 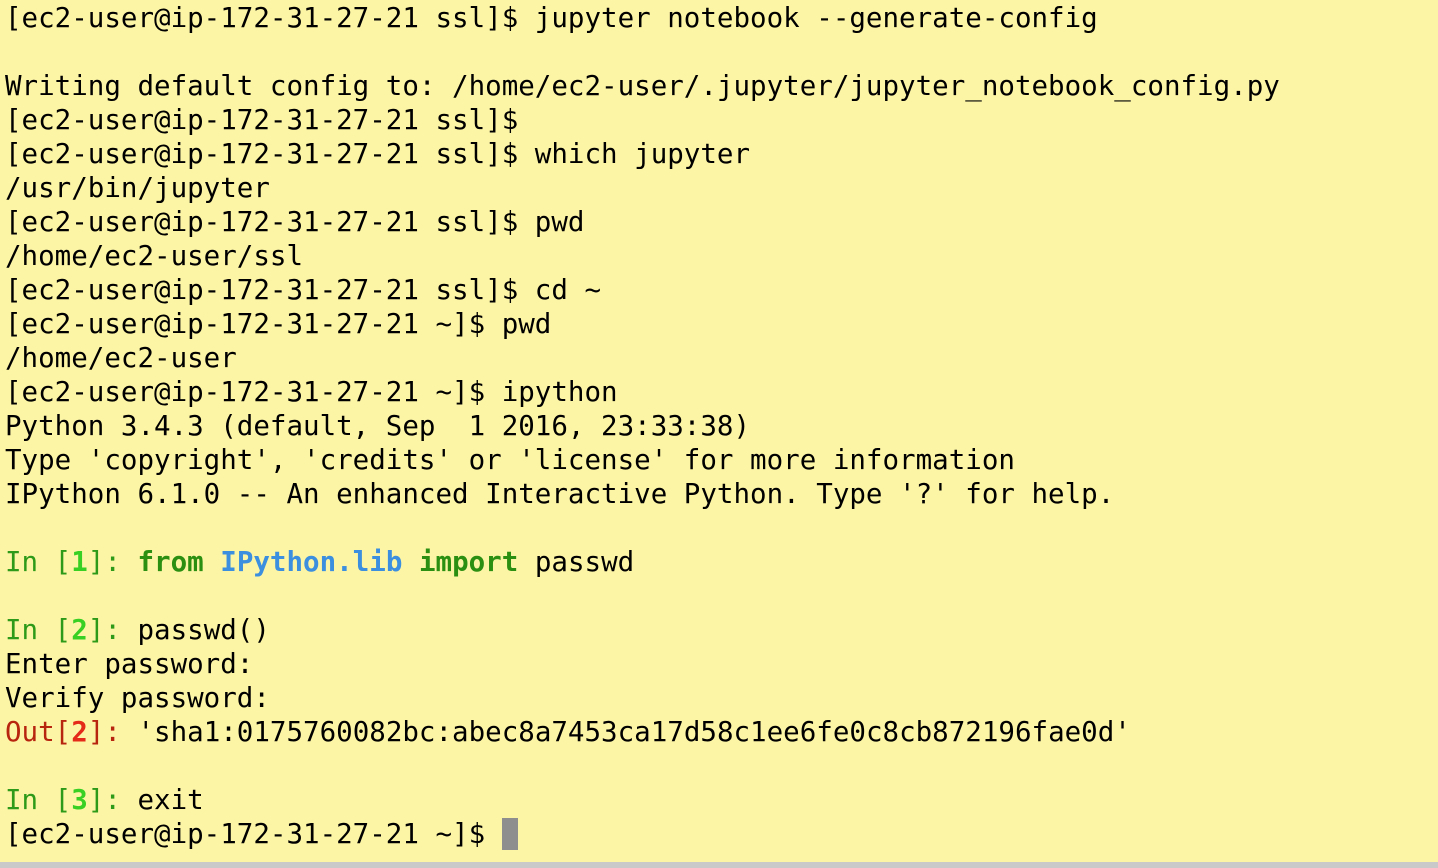 I want to click on terminal-line: [ec2-user@ip-172-31-27-21 ~]$ pwd, so click(x=642, y=324).